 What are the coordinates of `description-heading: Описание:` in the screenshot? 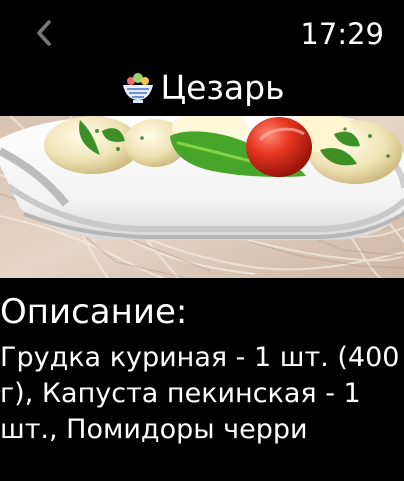 It's located at (94, 312).